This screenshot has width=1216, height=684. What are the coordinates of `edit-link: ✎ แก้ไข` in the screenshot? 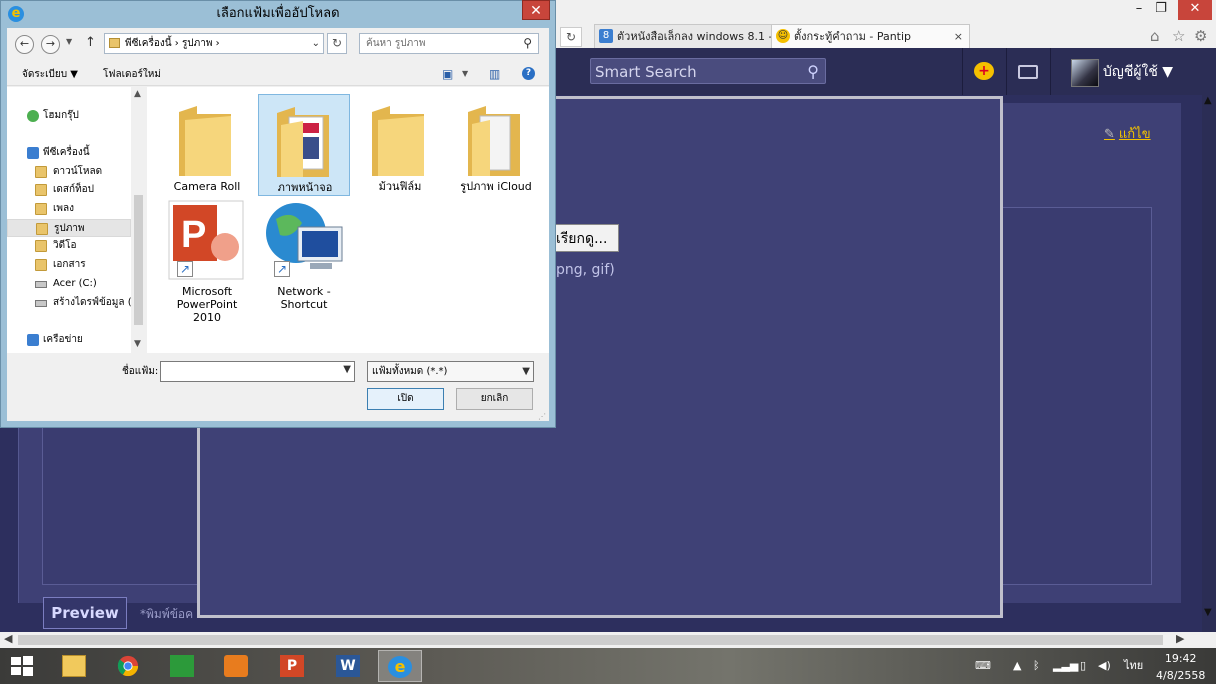 It's located at (1127, 133).